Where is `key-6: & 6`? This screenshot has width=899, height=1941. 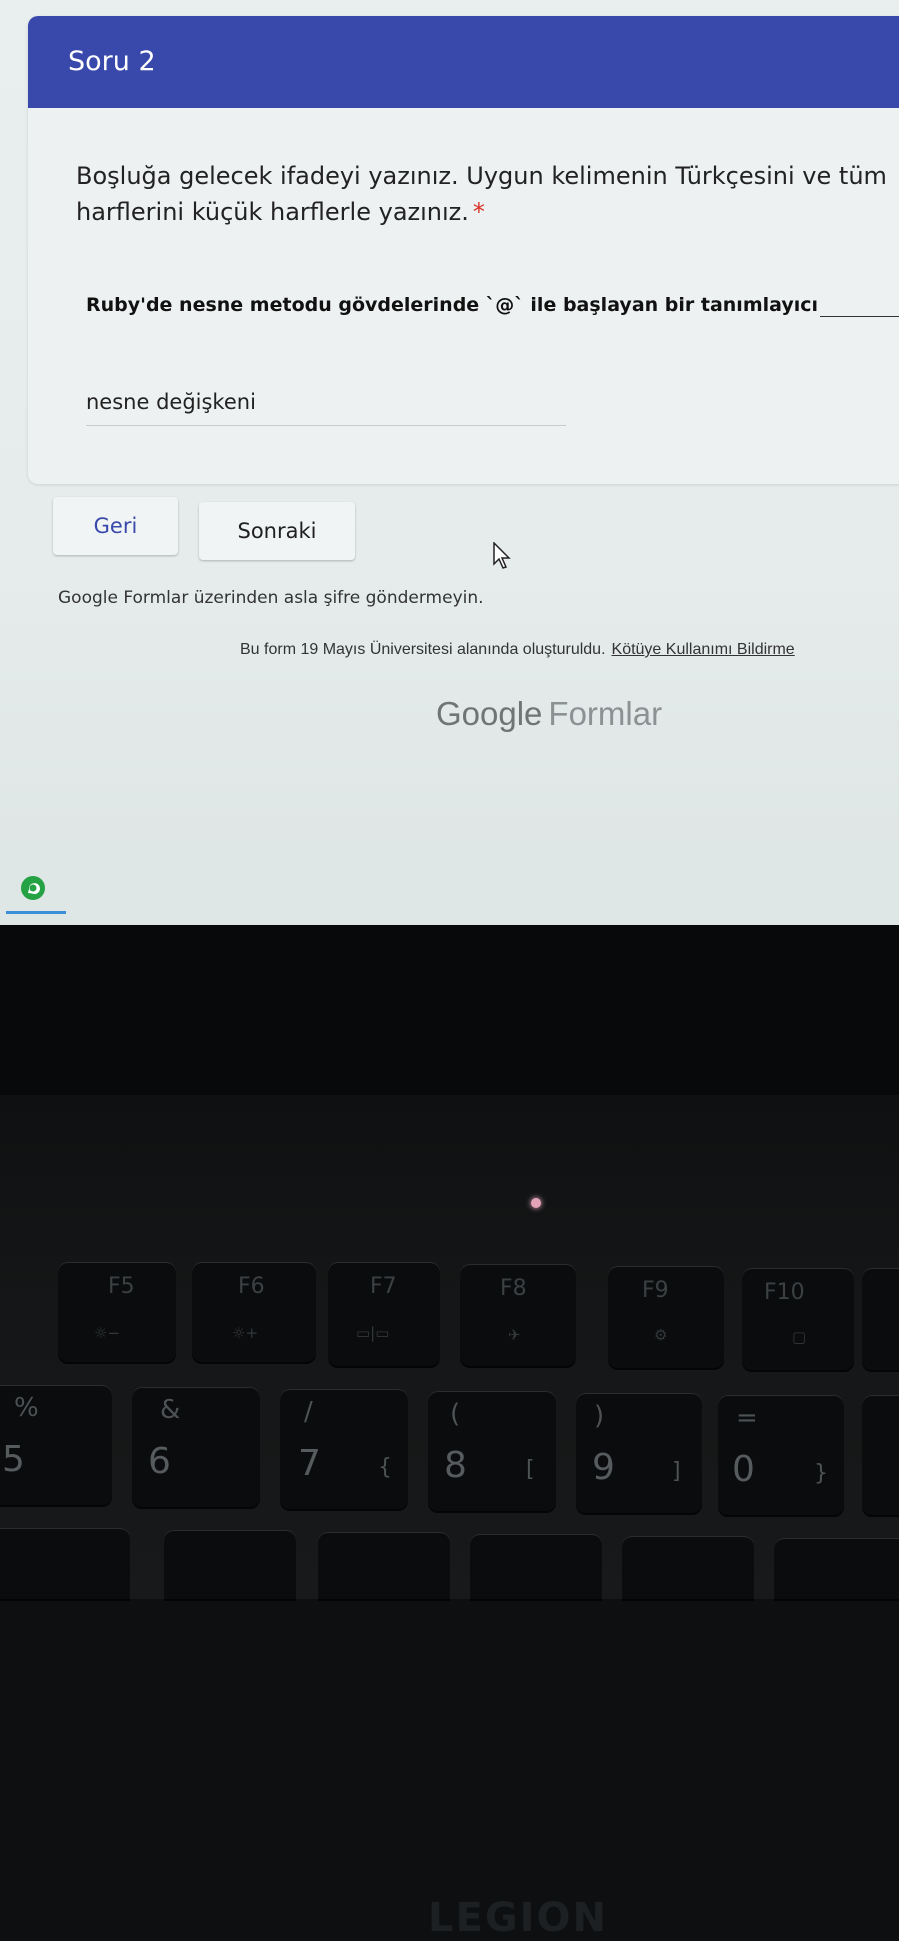
key-6: & 6 is located at coordinates (196, 1447).